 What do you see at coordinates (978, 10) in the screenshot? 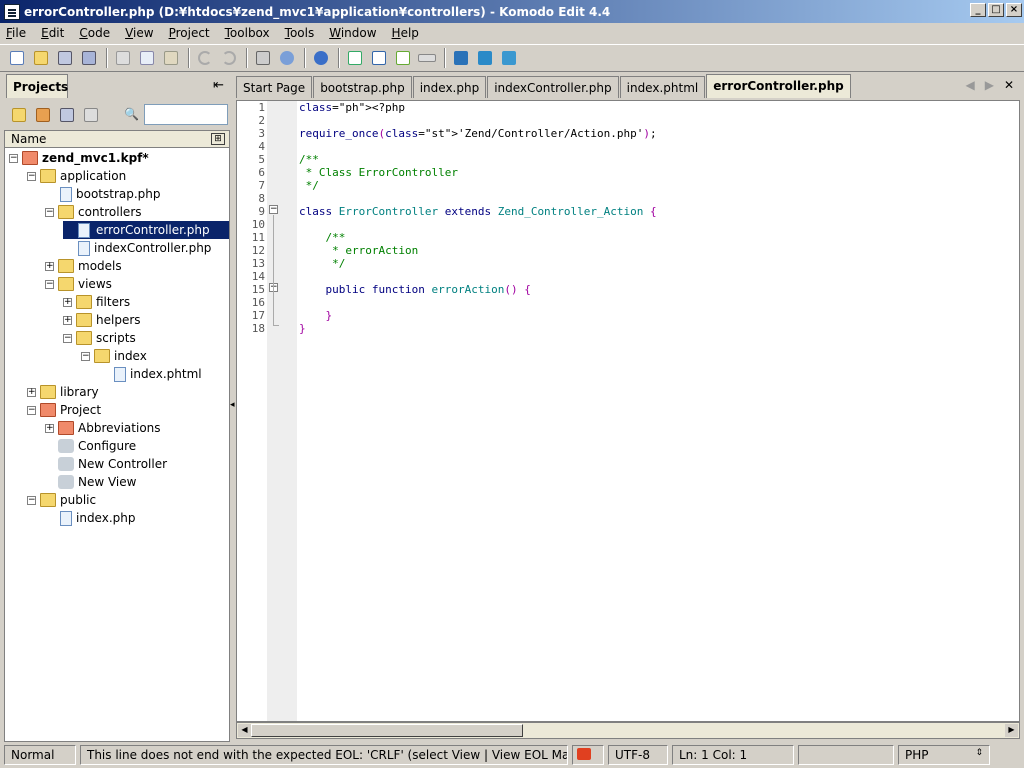
I see `minimize-button: _` at bounding box center [978, 10].